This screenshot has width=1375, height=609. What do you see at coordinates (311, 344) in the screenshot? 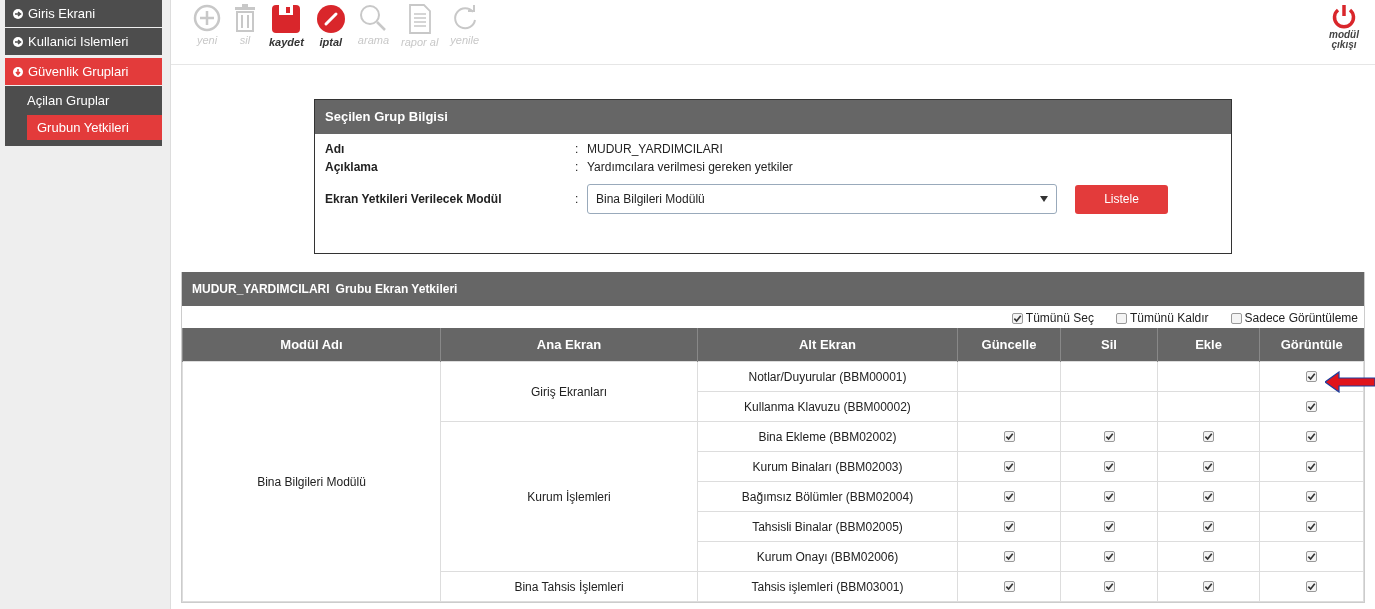
I see `column-header: Modül Adı` at bounding box center [311, 344].